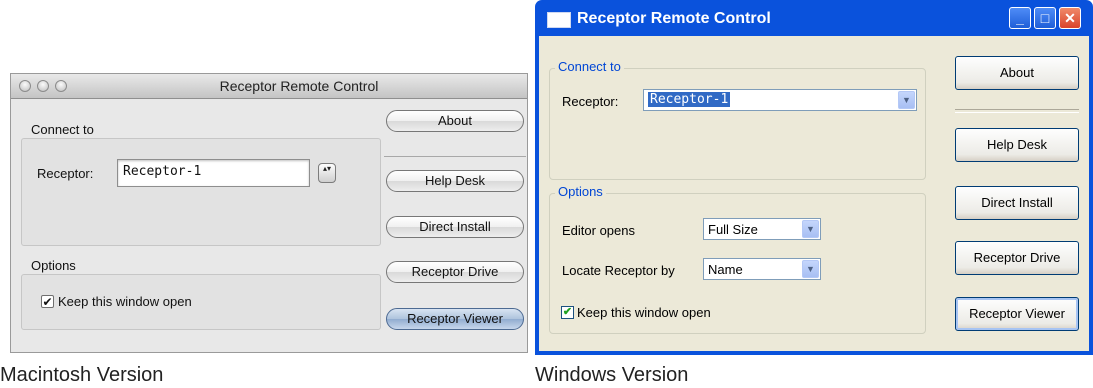 The image size is (1093, 388). Describe the element at coordinates (737, 124) in the screenshot. I see `connect-group` at that location.